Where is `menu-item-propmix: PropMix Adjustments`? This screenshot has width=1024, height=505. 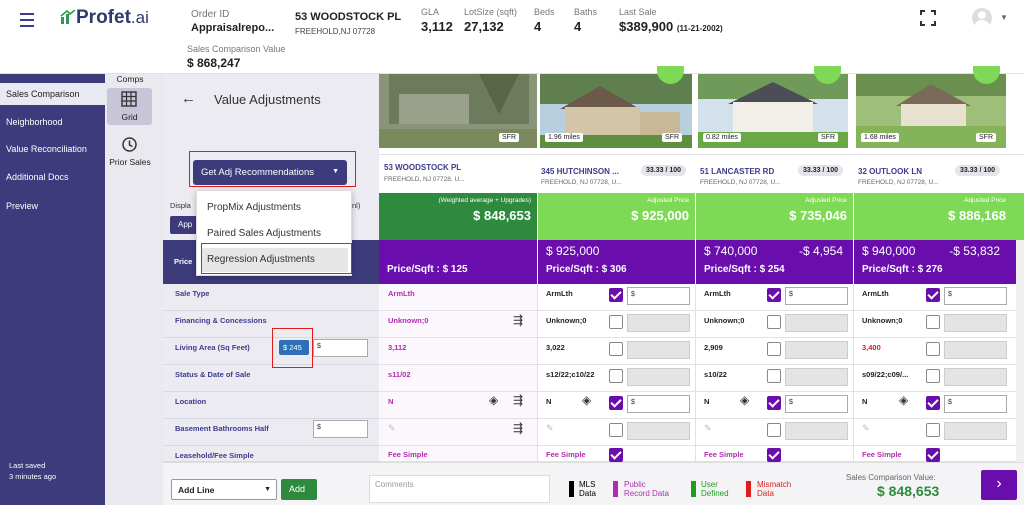
menu-item-propmix: PropMix Adjustments is located at coordinates (275, 208).